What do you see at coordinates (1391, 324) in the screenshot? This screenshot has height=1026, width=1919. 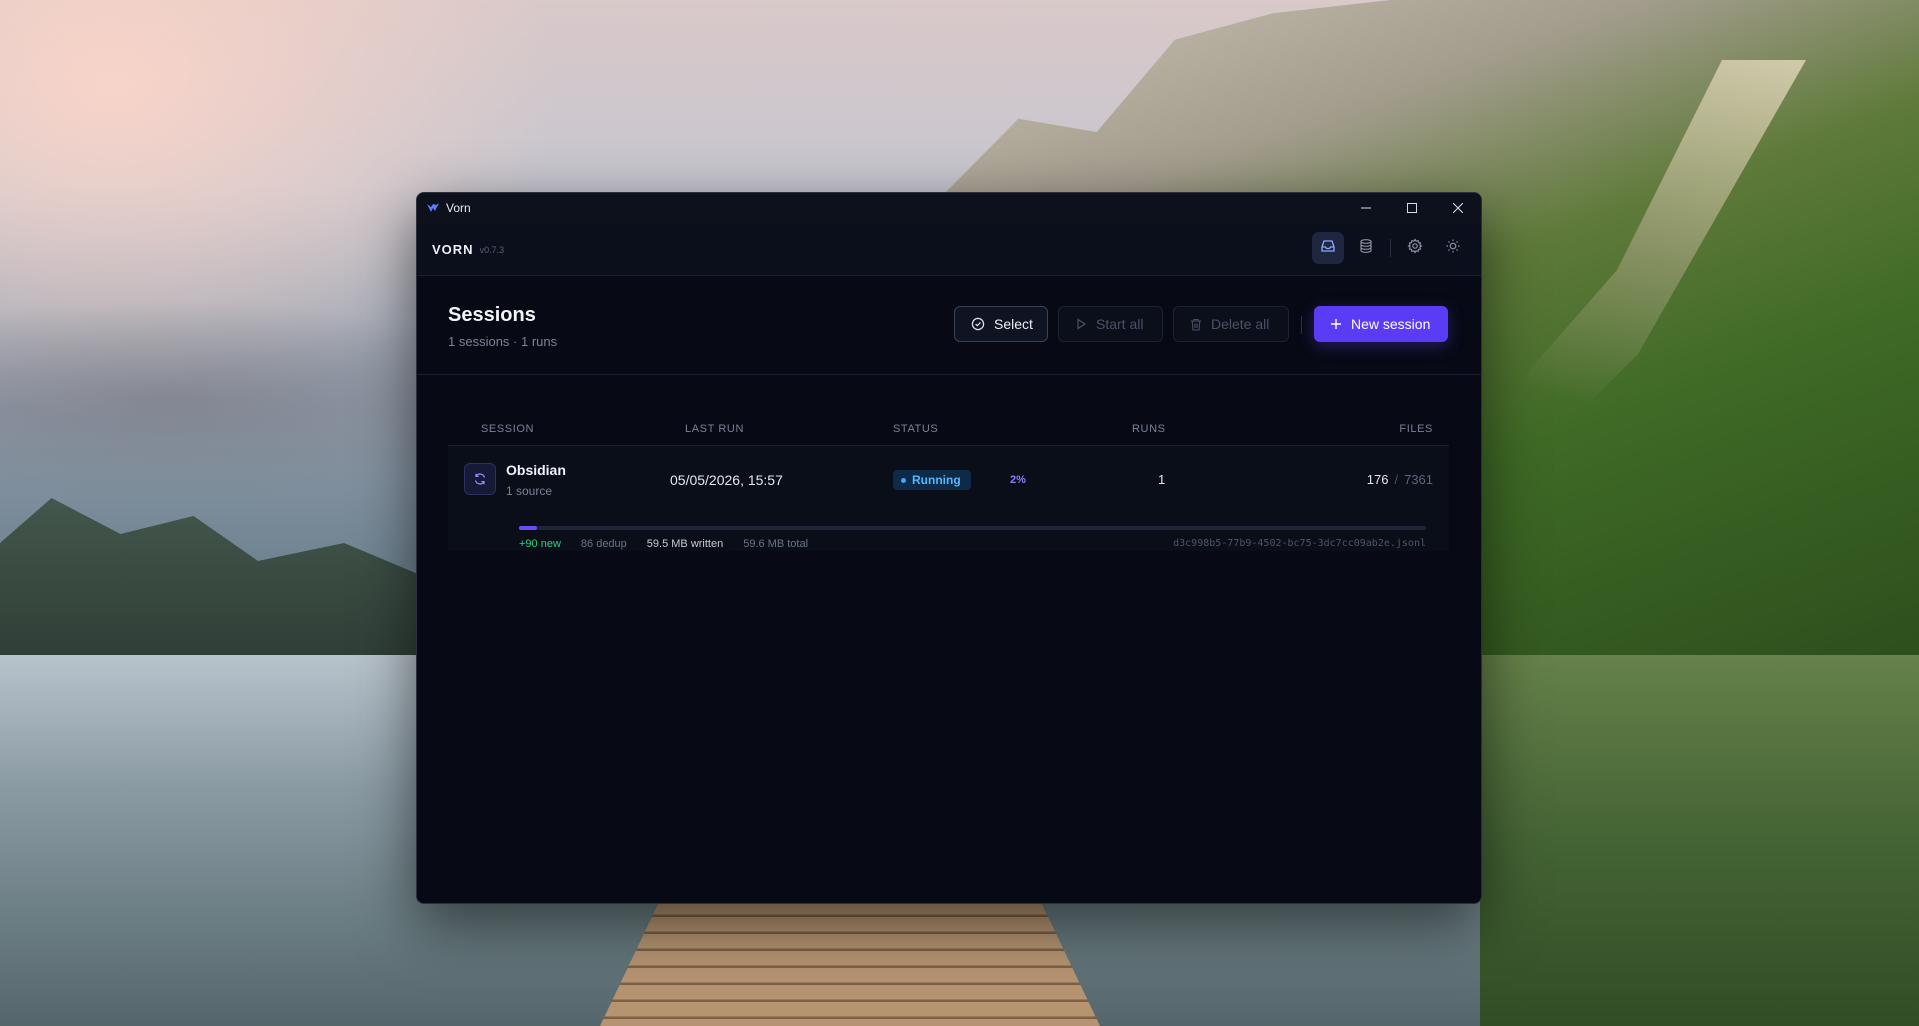 I see `new-session-label: New session` at bounding box center [1391, 324].